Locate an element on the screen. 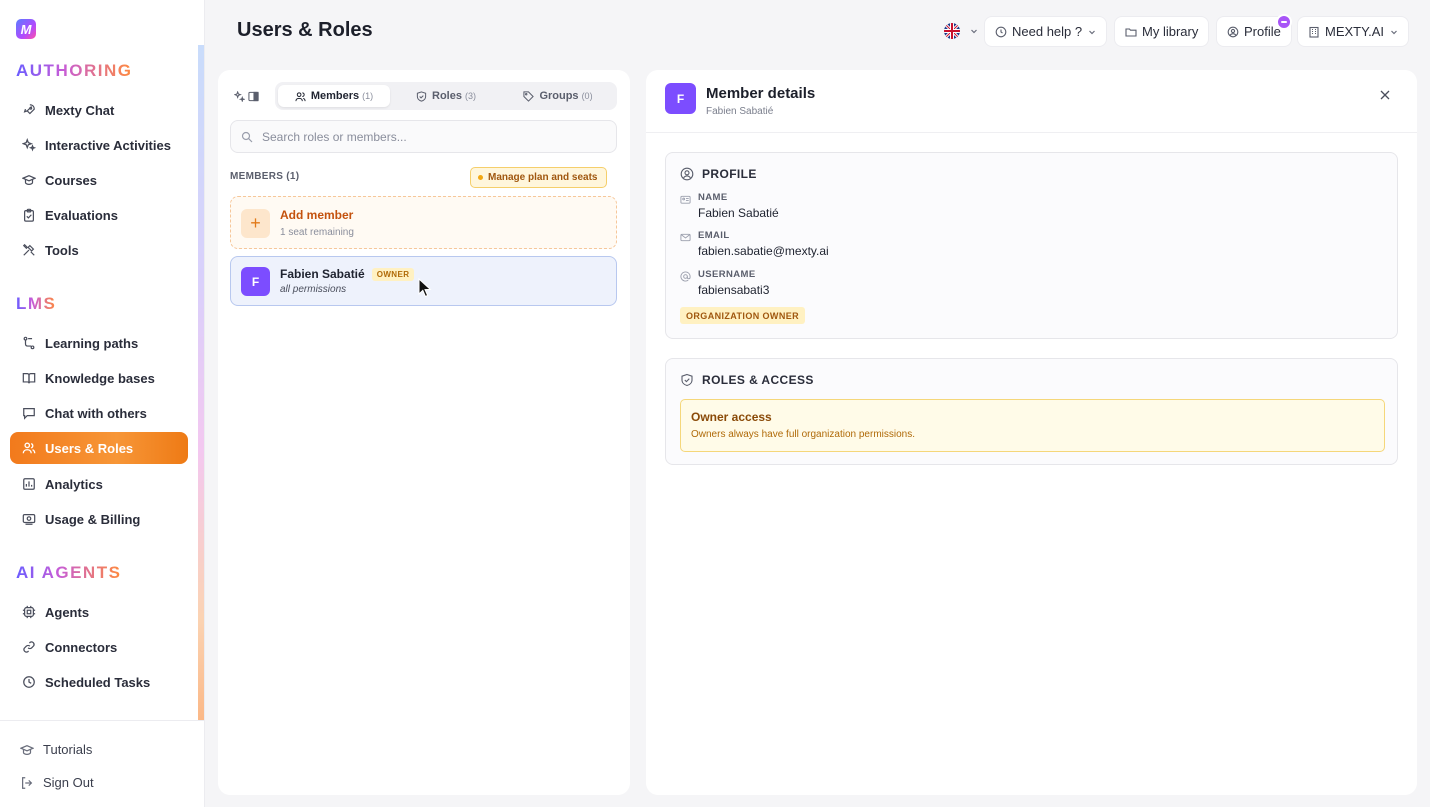 The height and width of the screenshot is (807, 1430). field-label: EMAIL is located at coordinates (714, 235).